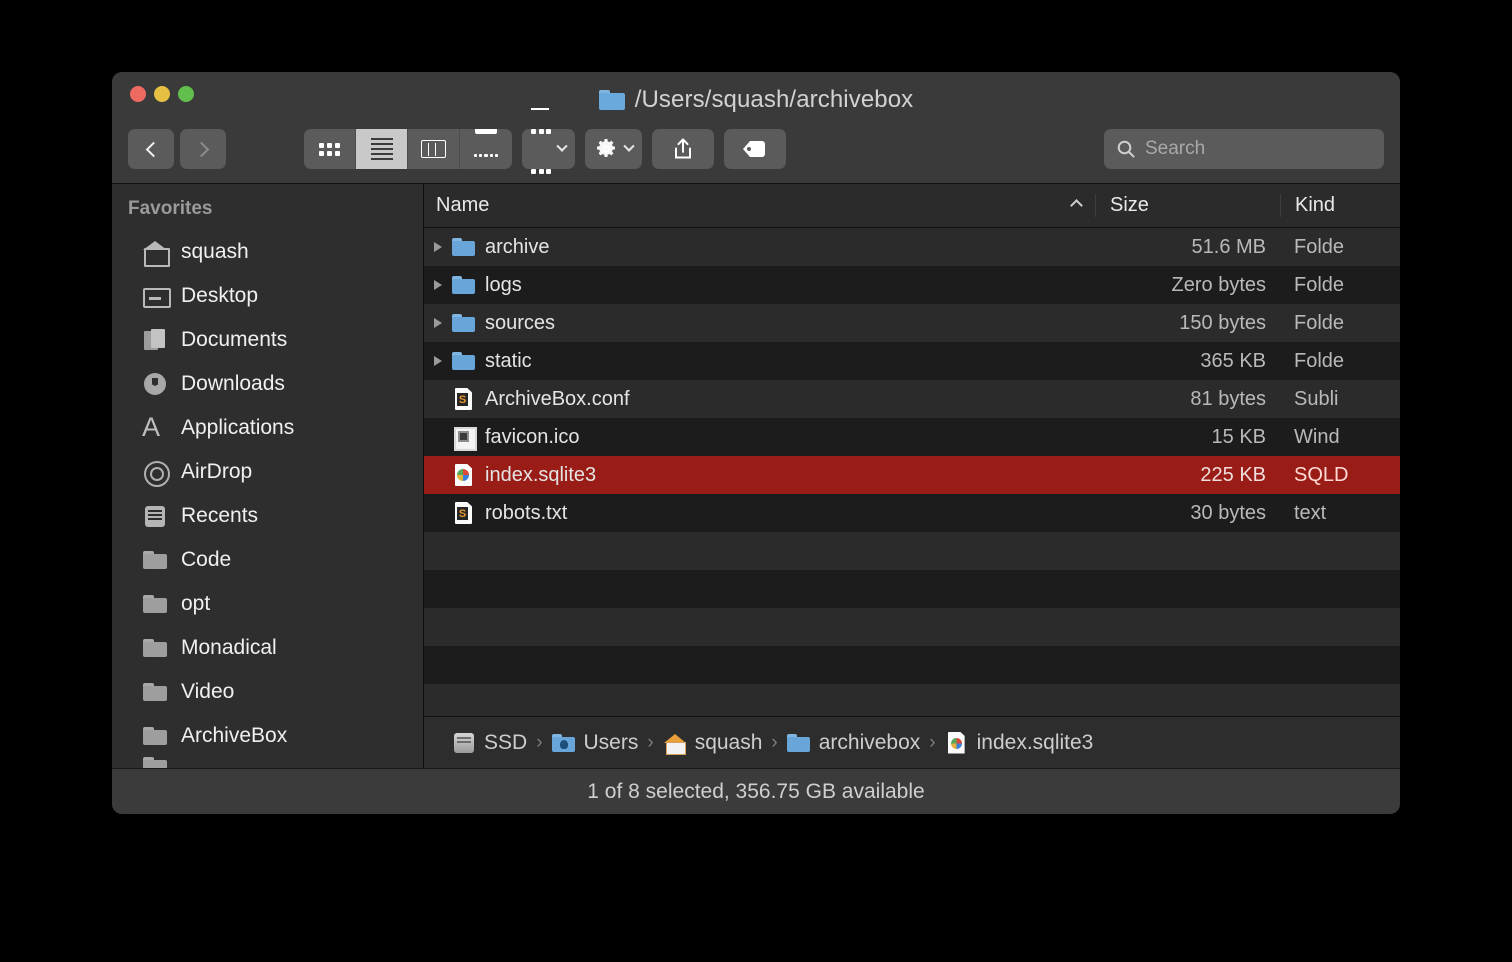  Describe the element at coordinates (208, 691) in the screenshot. I see `sidebar-item-label: Video` at that location.